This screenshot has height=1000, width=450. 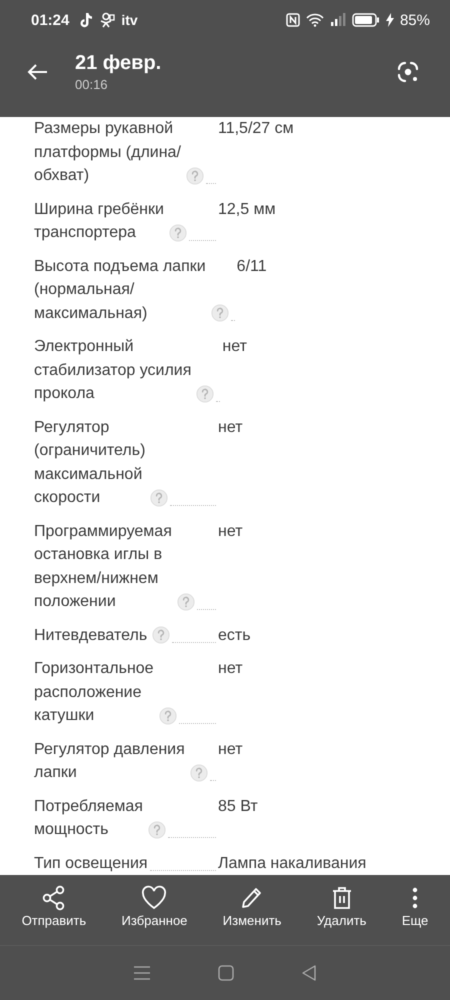 What do you see at coordinates (415, 20) in the screenshot?
I see `battery-percent: 85%` at bounding box center [415, 20].